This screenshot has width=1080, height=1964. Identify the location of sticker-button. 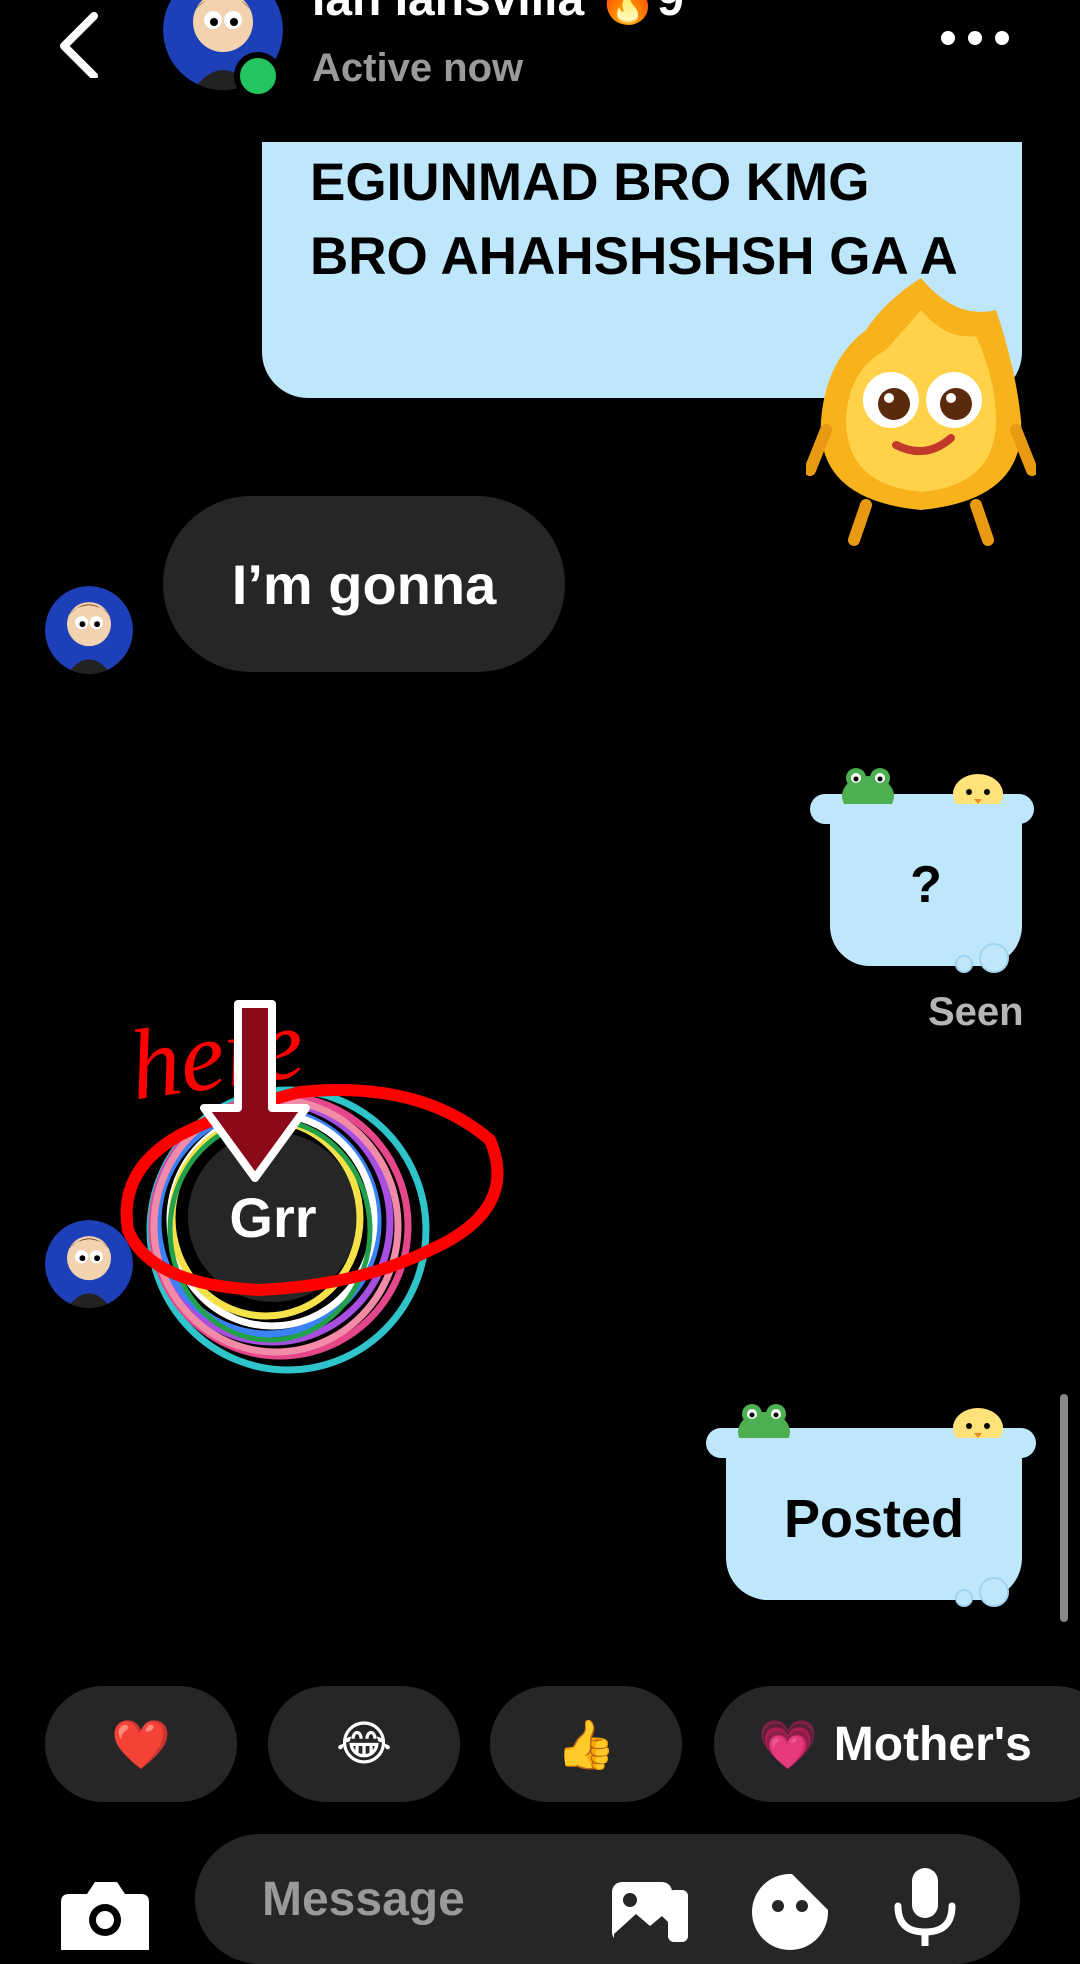
(790, 1912).